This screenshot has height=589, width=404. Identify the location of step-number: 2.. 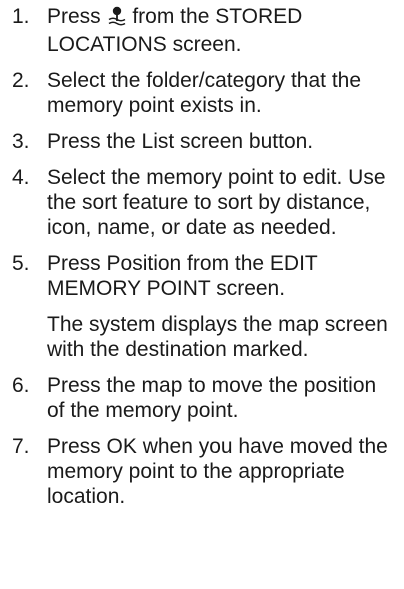
(21, 80).